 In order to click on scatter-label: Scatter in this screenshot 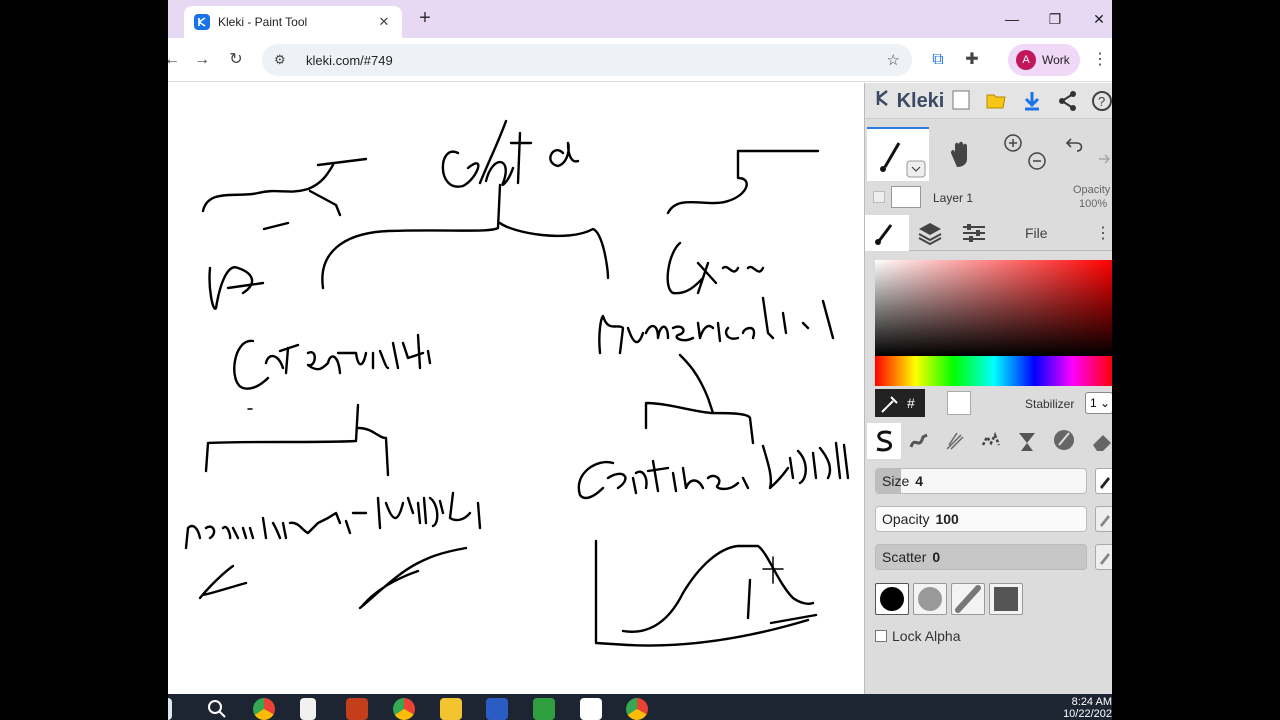, I will do `click(904, 557)`.